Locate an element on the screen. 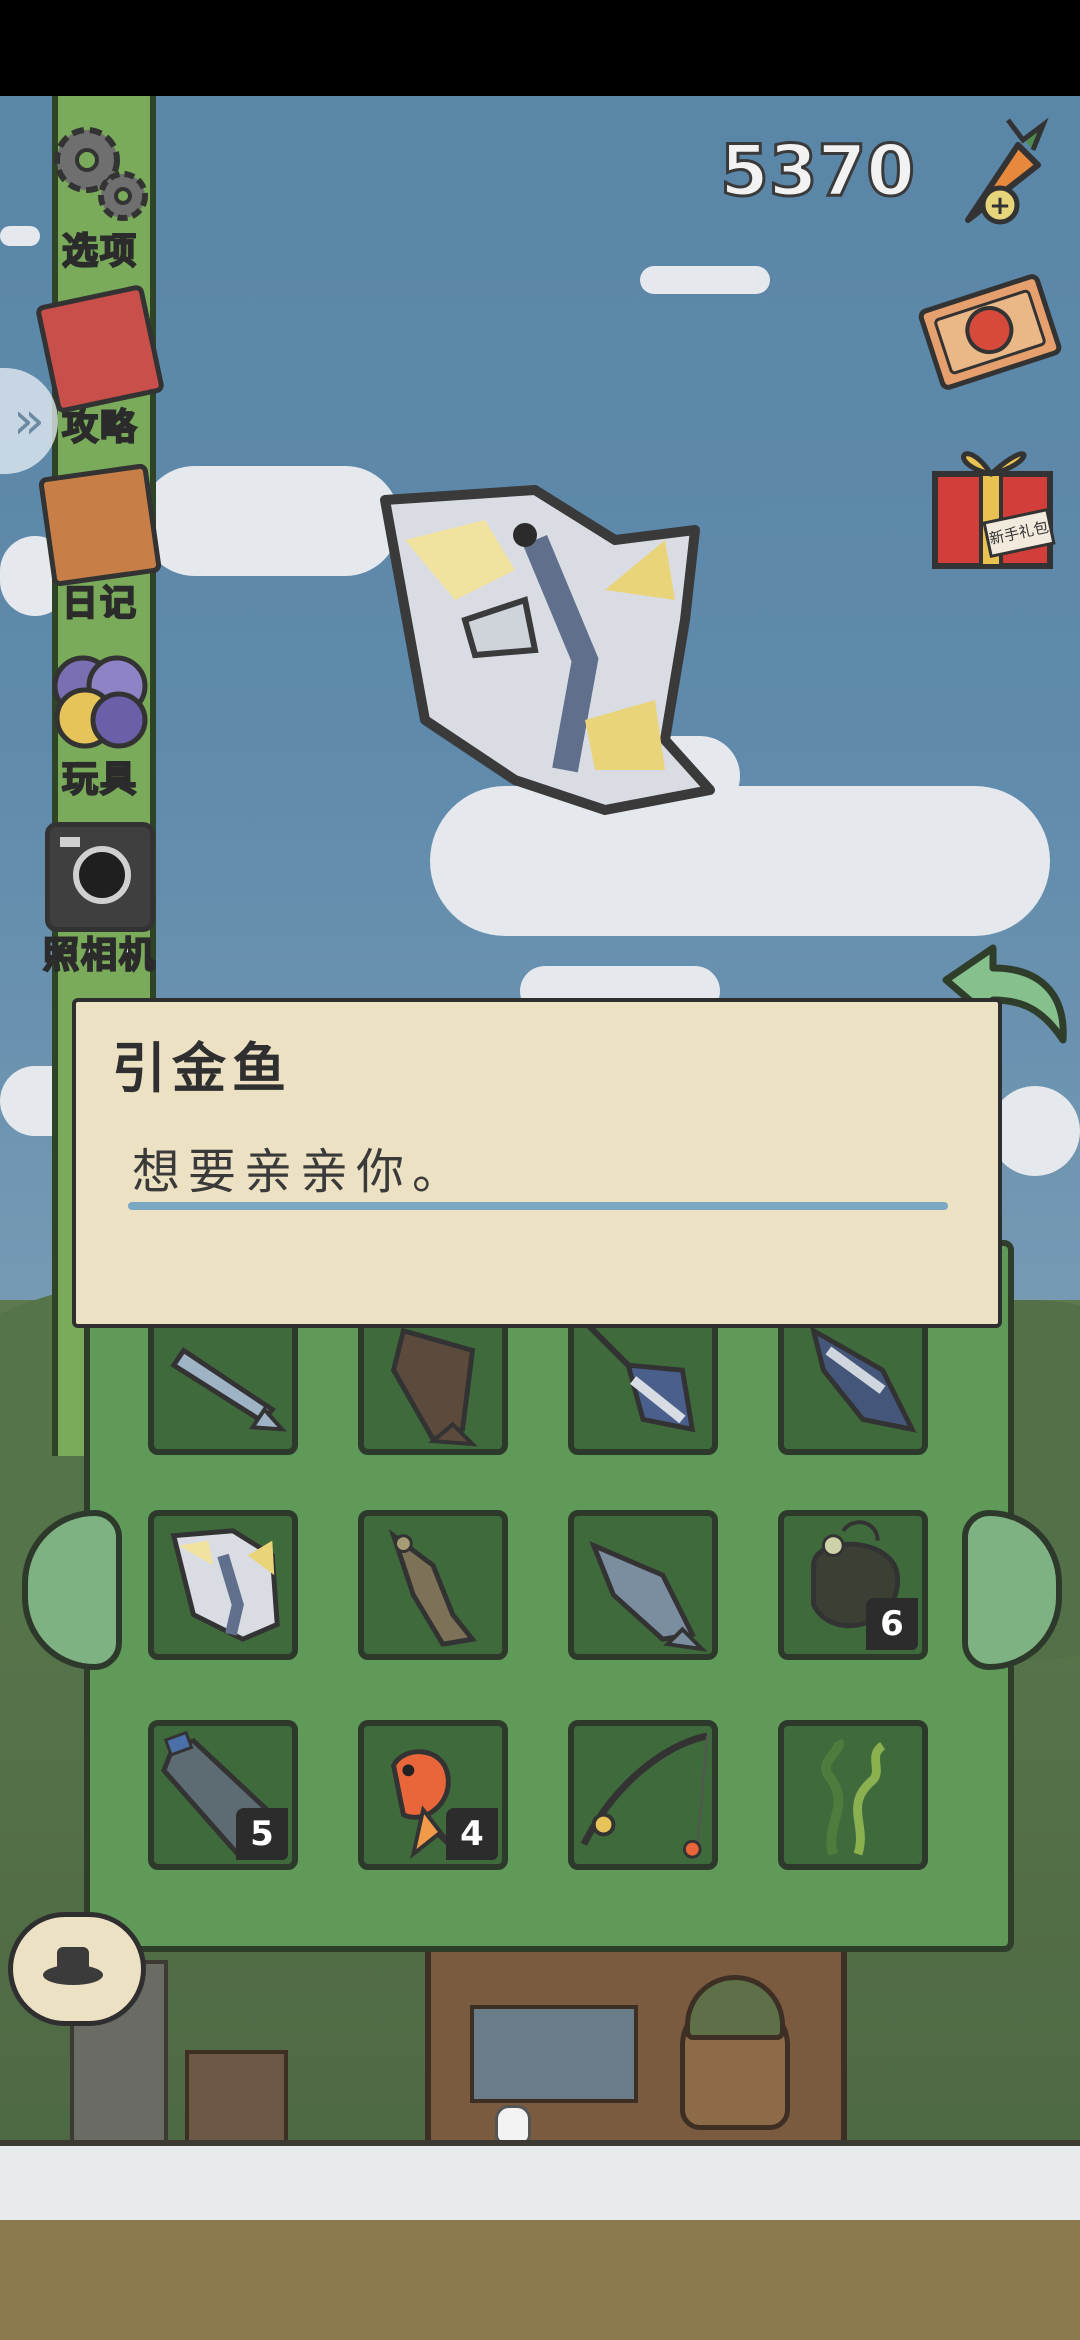  dialog-underline is located at coordinates (538, 1206).